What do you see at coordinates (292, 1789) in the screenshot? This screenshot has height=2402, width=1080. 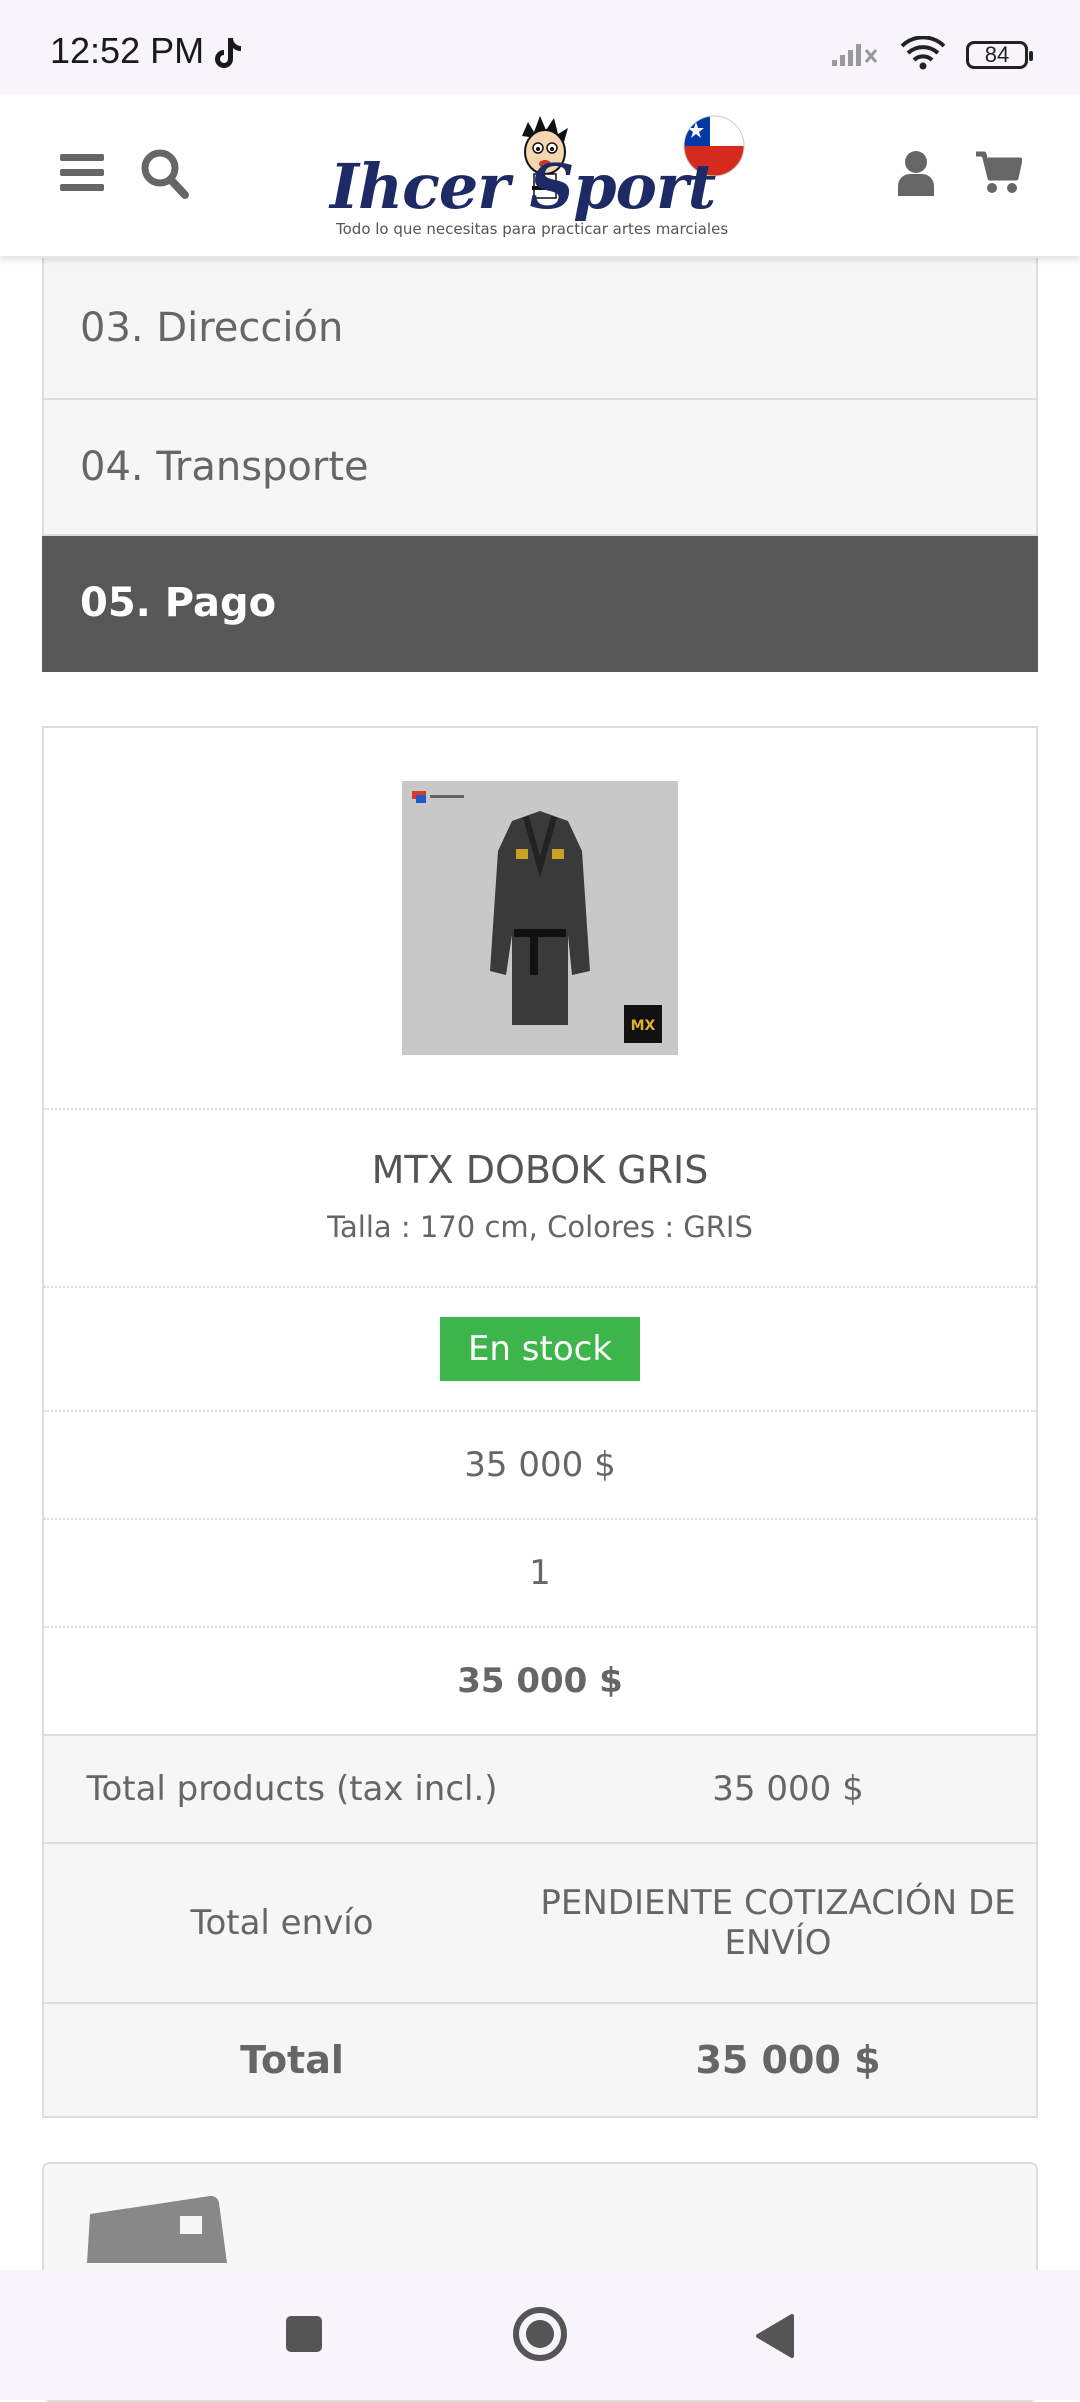 I see `products-total-label: Total products (tax incl.)` at bounding box center [292, 1789].